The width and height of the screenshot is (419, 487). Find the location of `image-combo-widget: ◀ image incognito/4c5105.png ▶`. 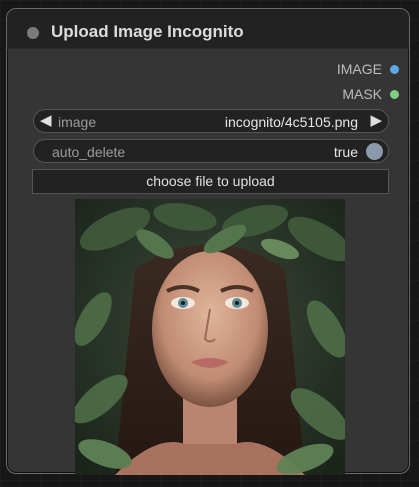

image-combo-widget: ◀ image incognito/4c5105.png ▶ is located at coordinates (211, 121).